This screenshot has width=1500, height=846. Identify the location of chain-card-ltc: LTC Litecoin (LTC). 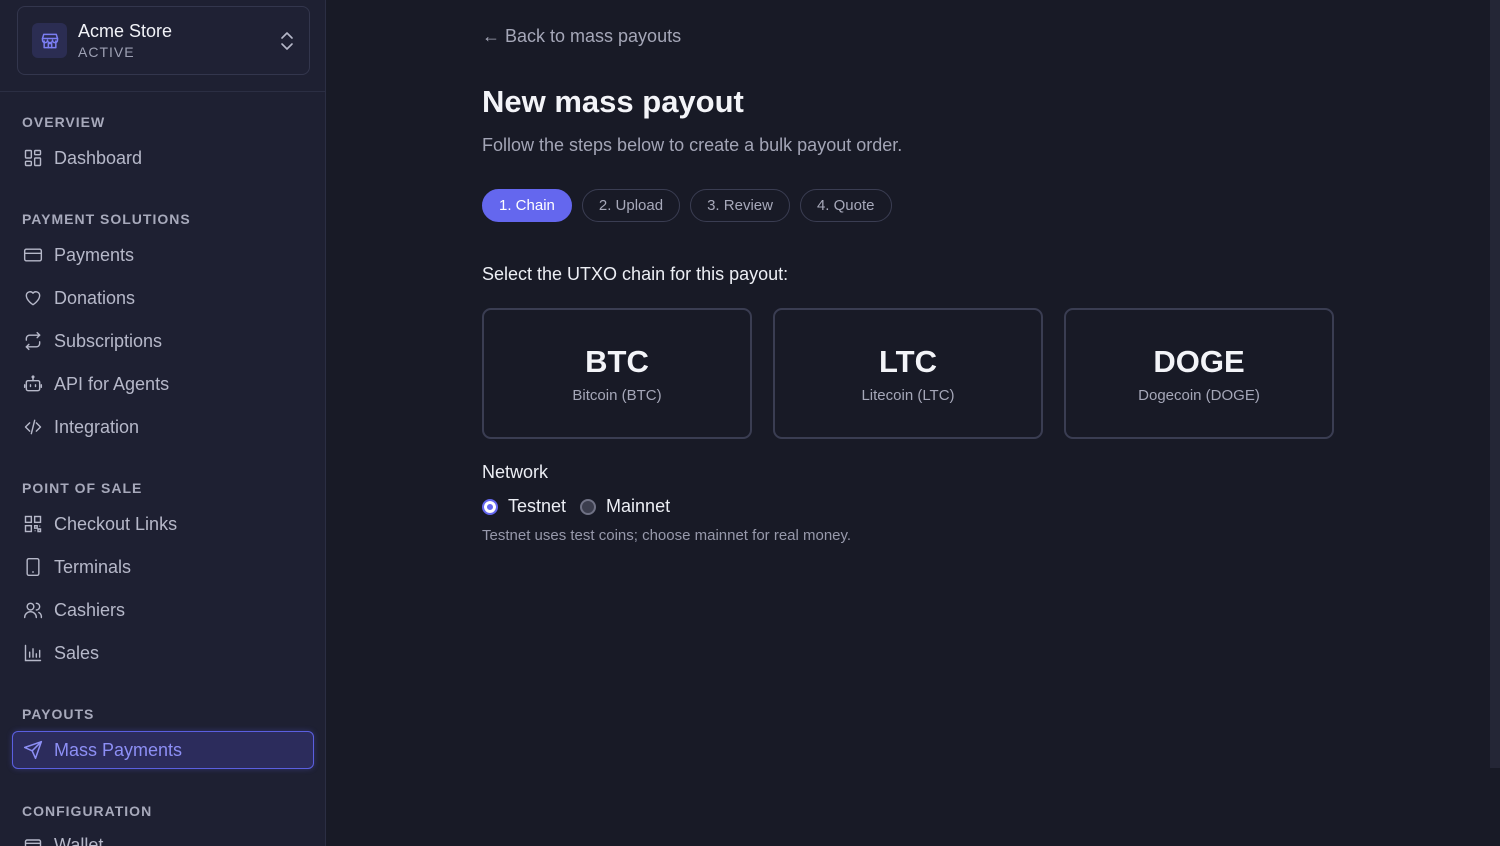
(908, 373).